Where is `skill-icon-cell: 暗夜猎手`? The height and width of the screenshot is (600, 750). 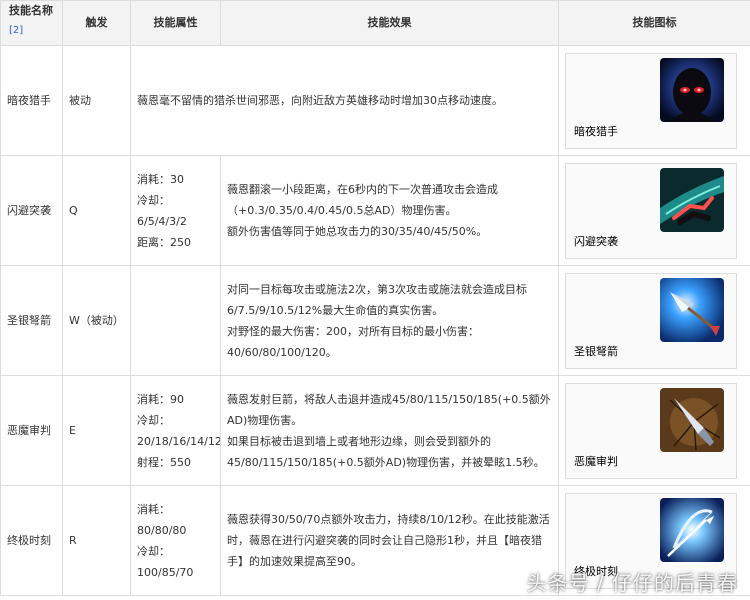
skill-icon-cell: 暗夜猎手 is located at coordinates (654, 100).